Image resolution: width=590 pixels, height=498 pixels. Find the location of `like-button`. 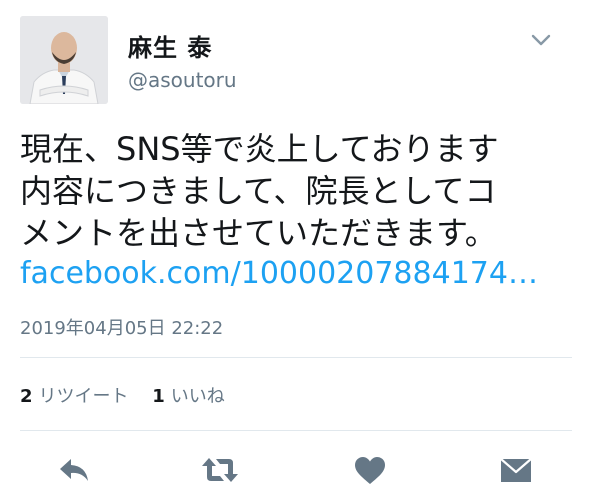

like-button is located at coordinates (370, 470).